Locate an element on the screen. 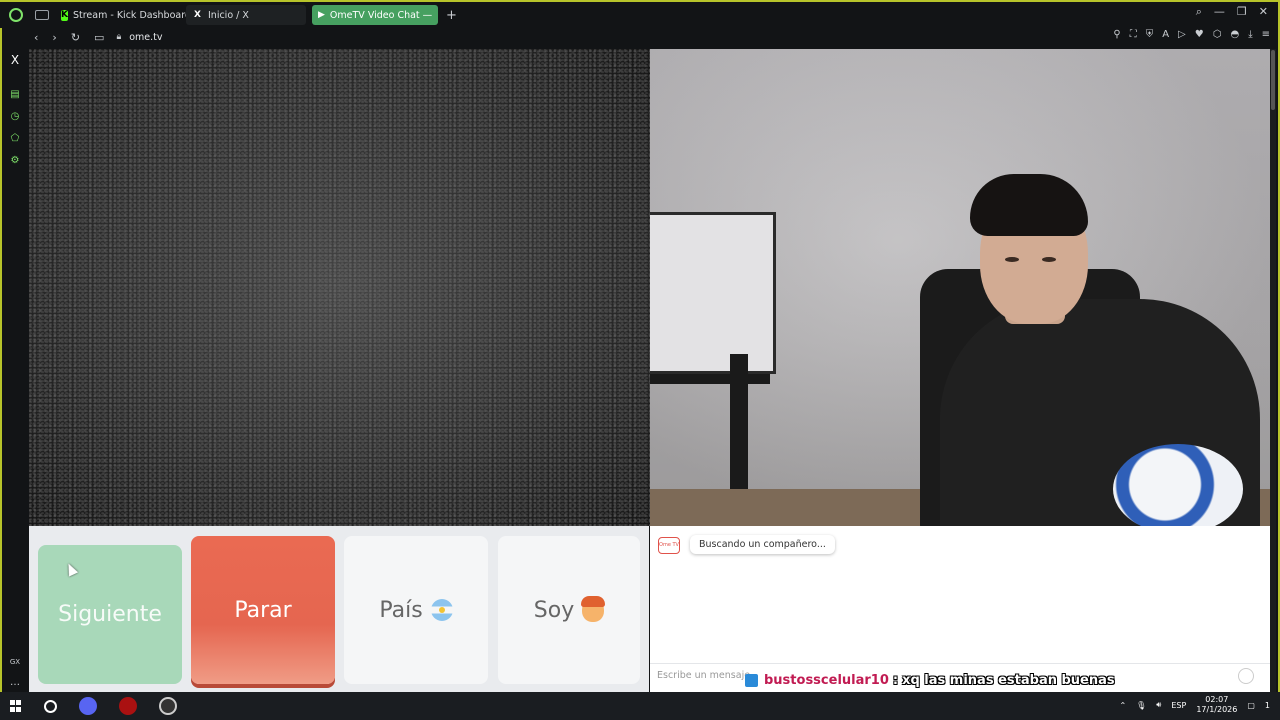  next-button: Siguiente is located at coordinates (110, 614).